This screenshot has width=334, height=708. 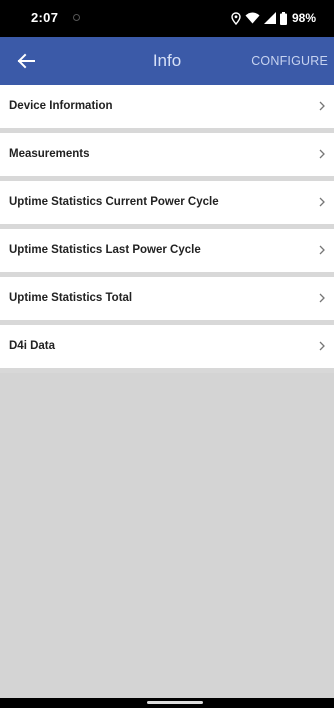 What do you see at coordinates (236, 18) in the screenshot?
I see `location-icon` at bounding box center [236, 18].